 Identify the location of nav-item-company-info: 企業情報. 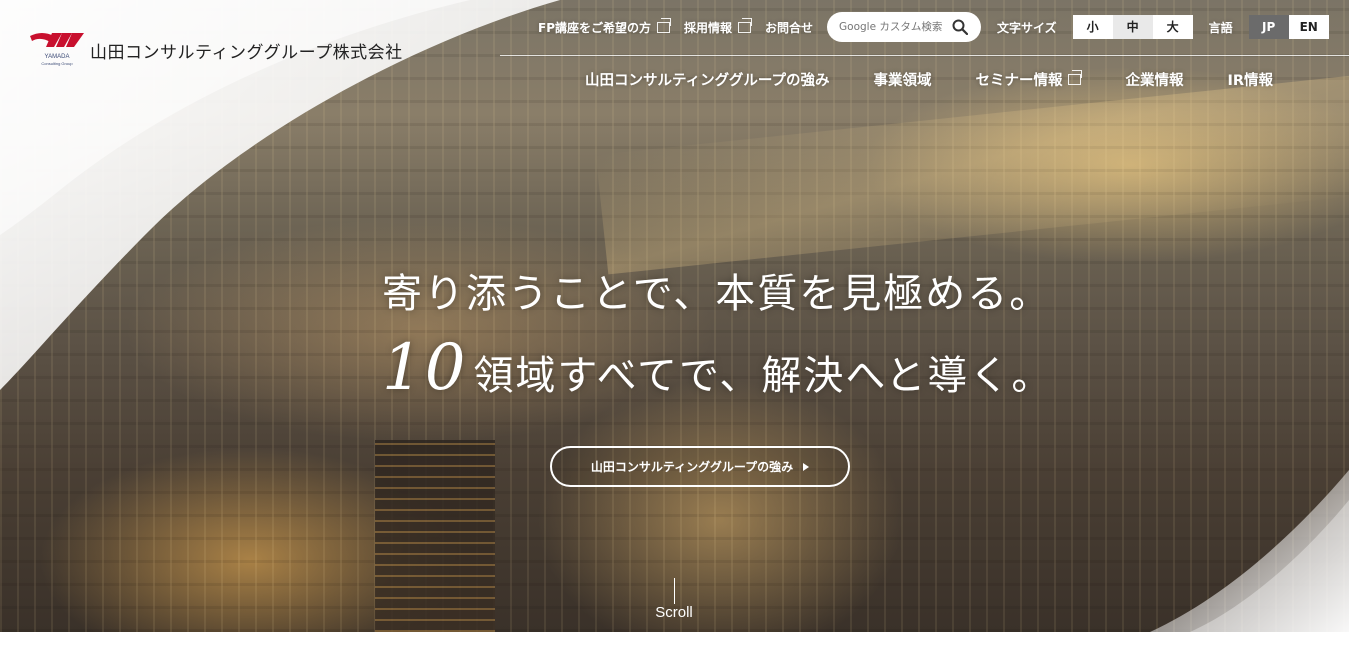
(1154, 79).